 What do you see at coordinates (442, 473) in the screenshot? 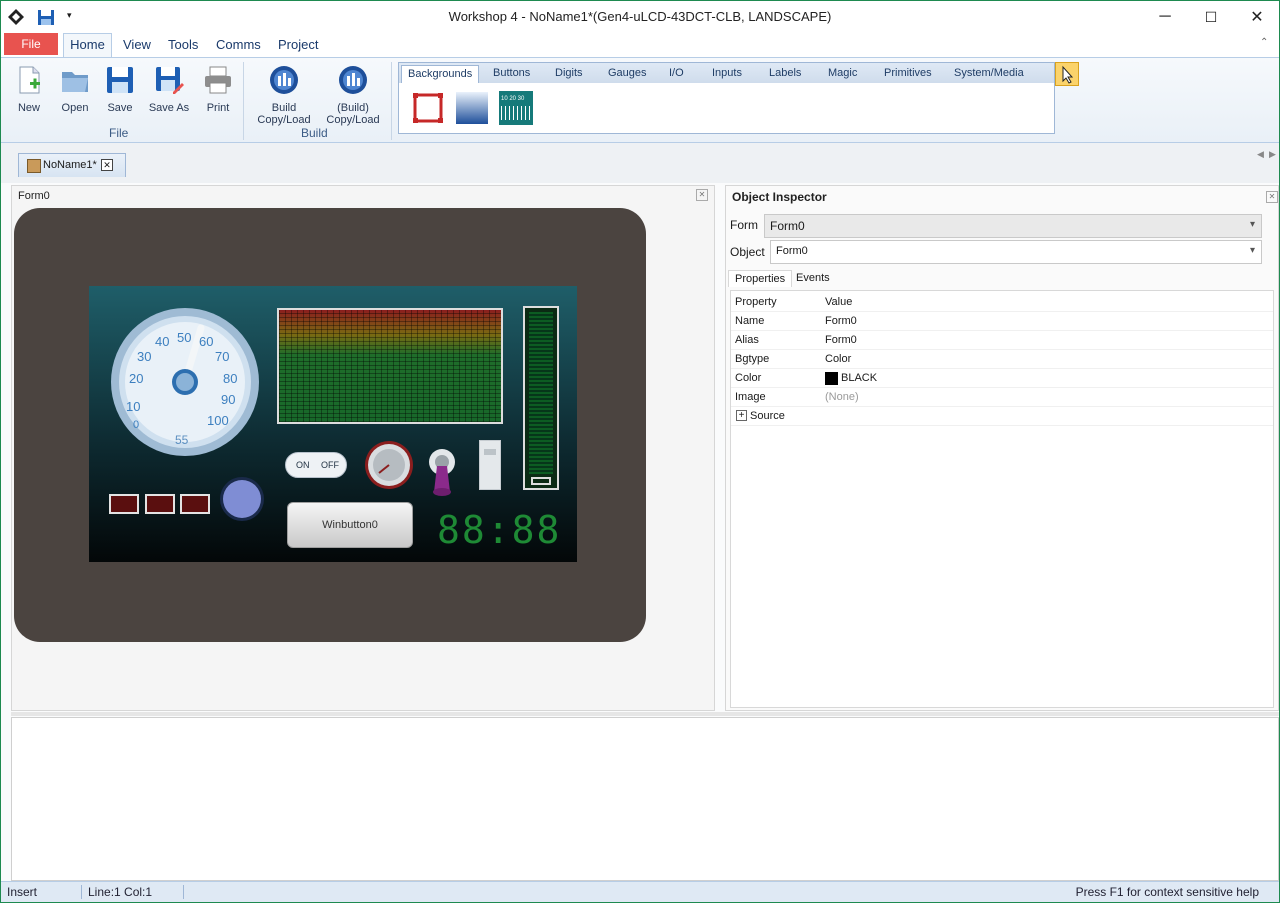
I see `toggle-lever` at bounding box center [442, 473].